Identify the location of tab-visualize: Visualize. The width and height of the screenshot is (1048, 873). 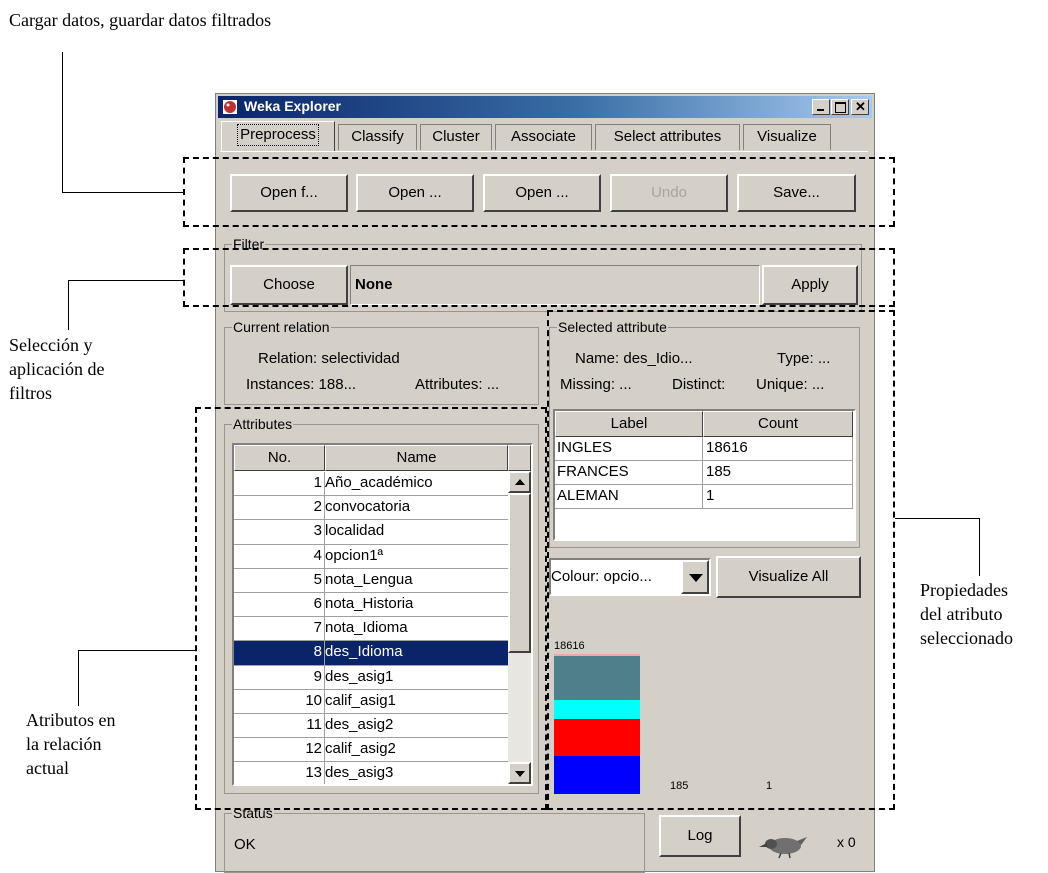
(787, 137).